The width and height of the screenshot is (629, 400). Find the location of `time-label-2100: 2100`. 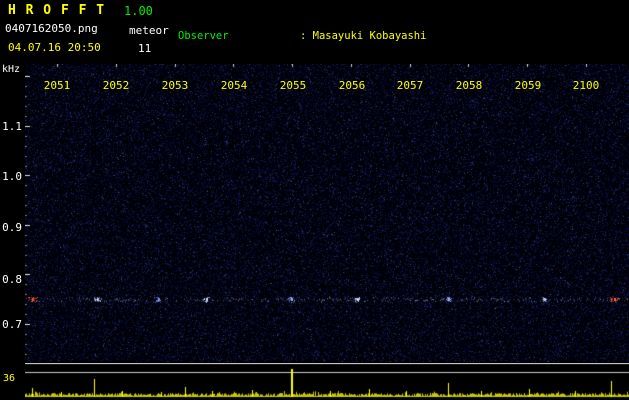

time-label-2100: 2100 is located at coordinates (586, 85).